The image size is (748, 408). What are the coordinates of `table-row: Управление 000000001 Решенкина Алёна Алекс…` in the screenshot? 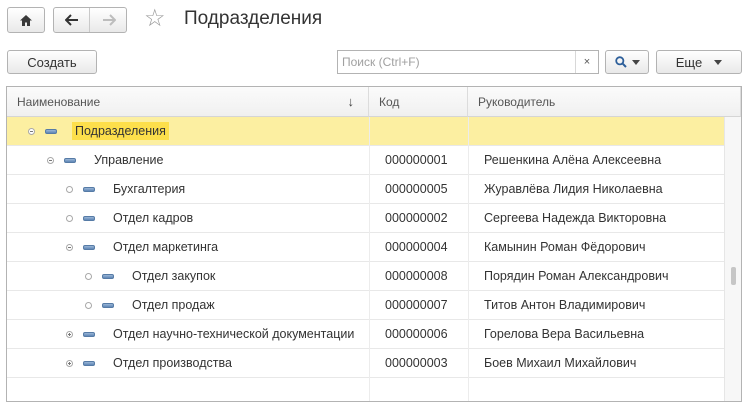 It's located at (366, 160).